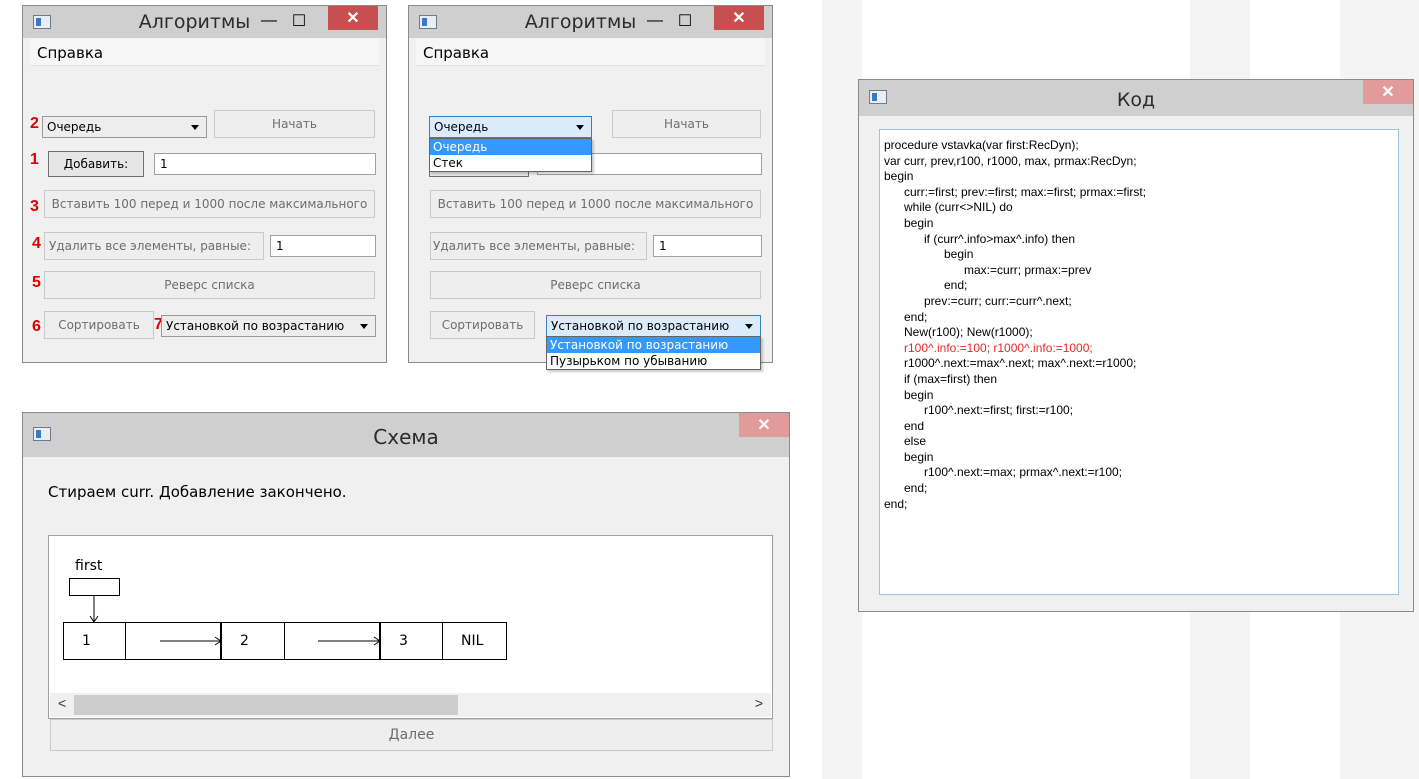  I want to click on code-line: prev:=curr; curr:=curr^.next;, so click(978, 300).